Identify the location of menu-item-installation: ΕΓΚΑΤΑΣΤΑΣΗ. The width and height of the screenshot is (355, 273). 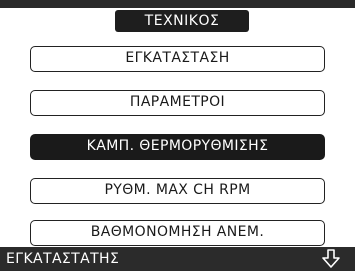
(177, 59).